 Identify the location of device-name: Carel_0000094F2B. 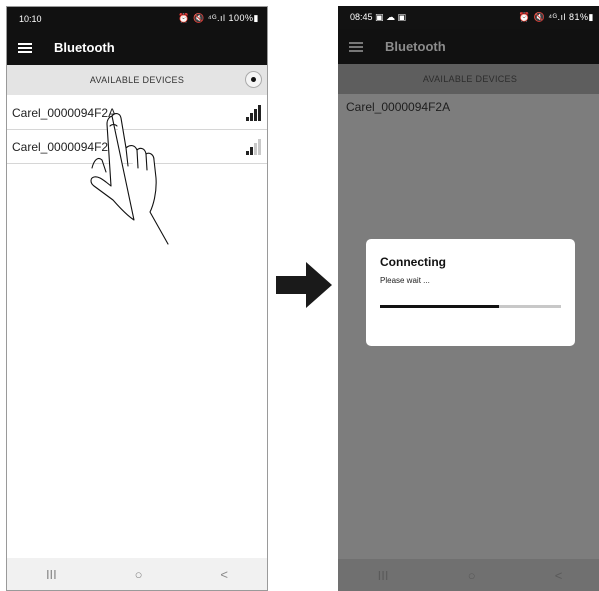
(64, 147).